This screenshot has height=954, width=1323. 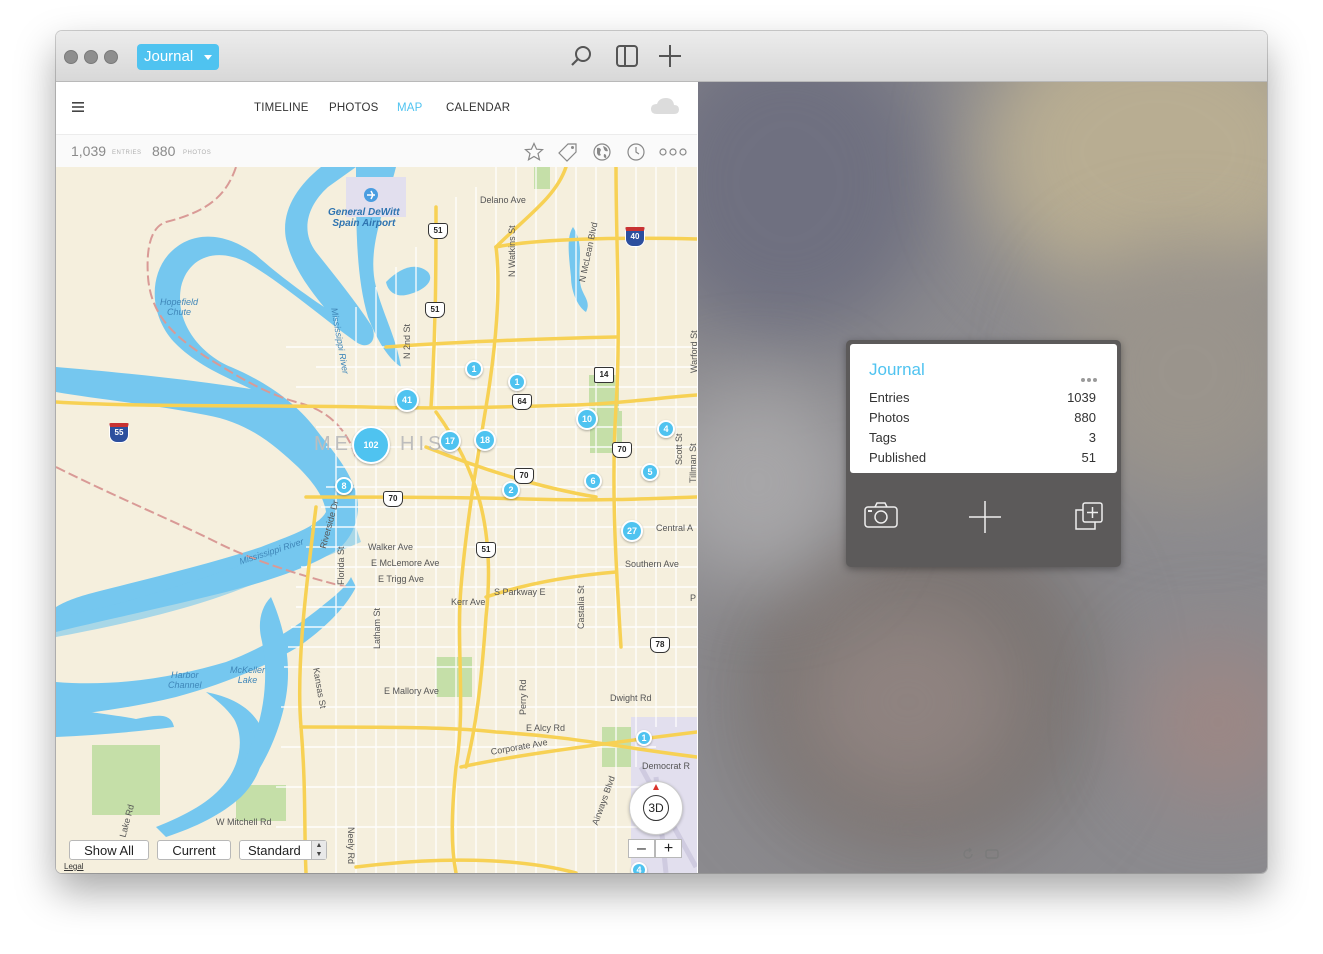 What do you see at coordinates (333, 444) in the screenshot?
I see `city-label: ME` at bounding box center [333, 444].